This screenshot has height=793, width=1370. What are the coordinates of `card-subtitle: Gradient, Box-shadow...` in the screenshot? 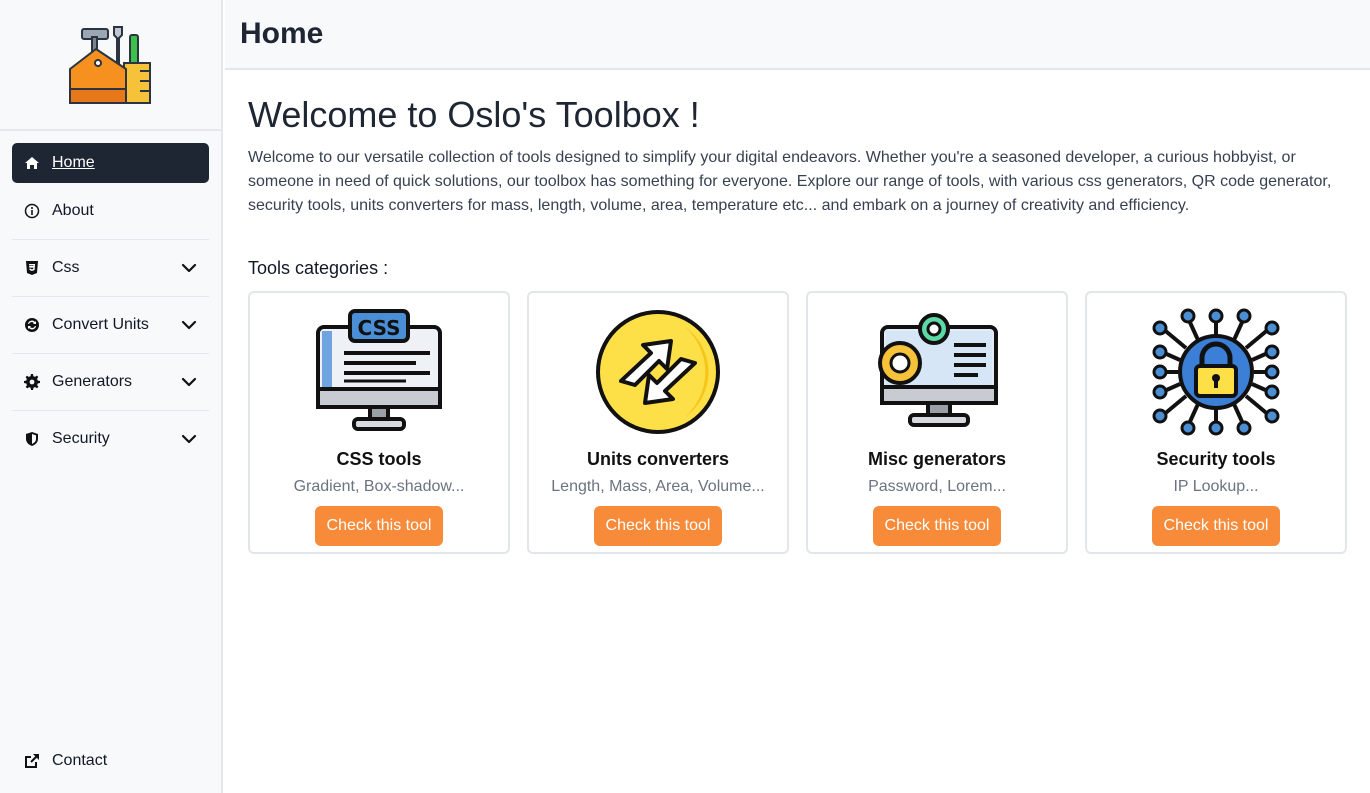 It's located at (379, 486).